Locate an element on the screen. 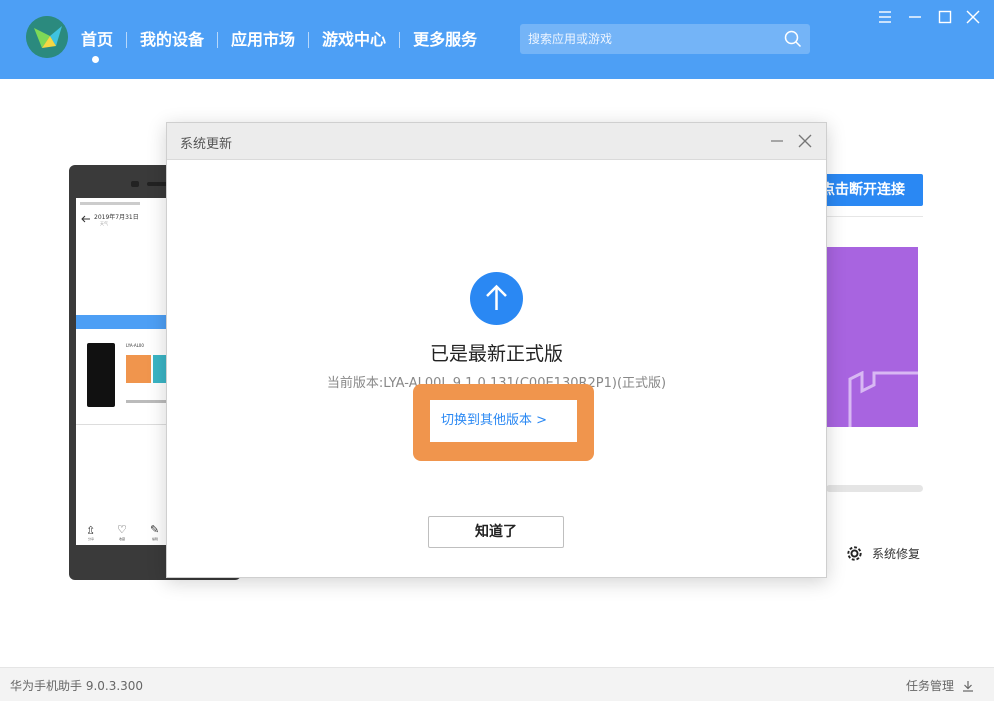 Image resolution: width=994 pixels, height=701 pixels. nav-item-app-market: 应用市场 is located at coordinates (263, 40).